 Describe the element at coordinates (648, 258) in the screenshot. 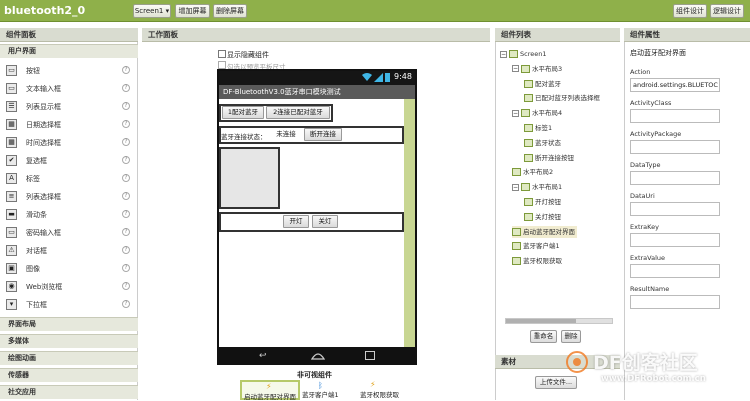

I see `property-label: ExtraValue` at that location.